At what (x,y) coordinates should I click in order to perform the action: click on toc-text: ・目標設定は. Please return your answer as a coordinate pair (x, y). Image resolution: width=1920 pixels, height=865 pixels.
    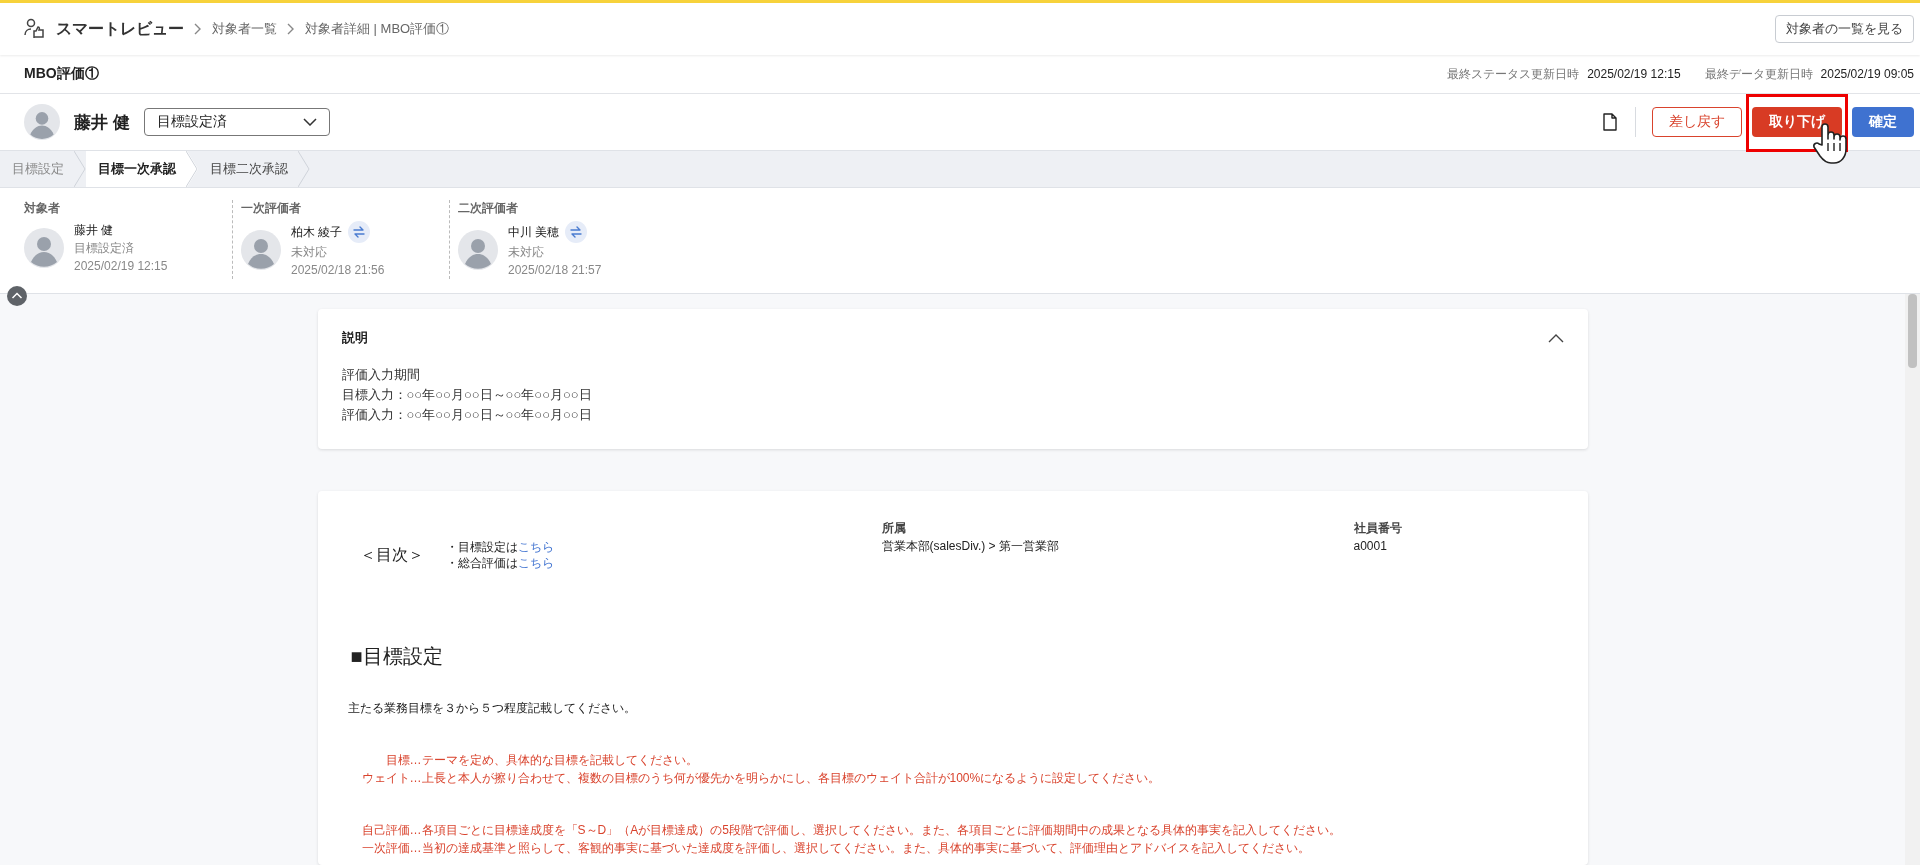
    Looking at the image, I should click on (481, 547).